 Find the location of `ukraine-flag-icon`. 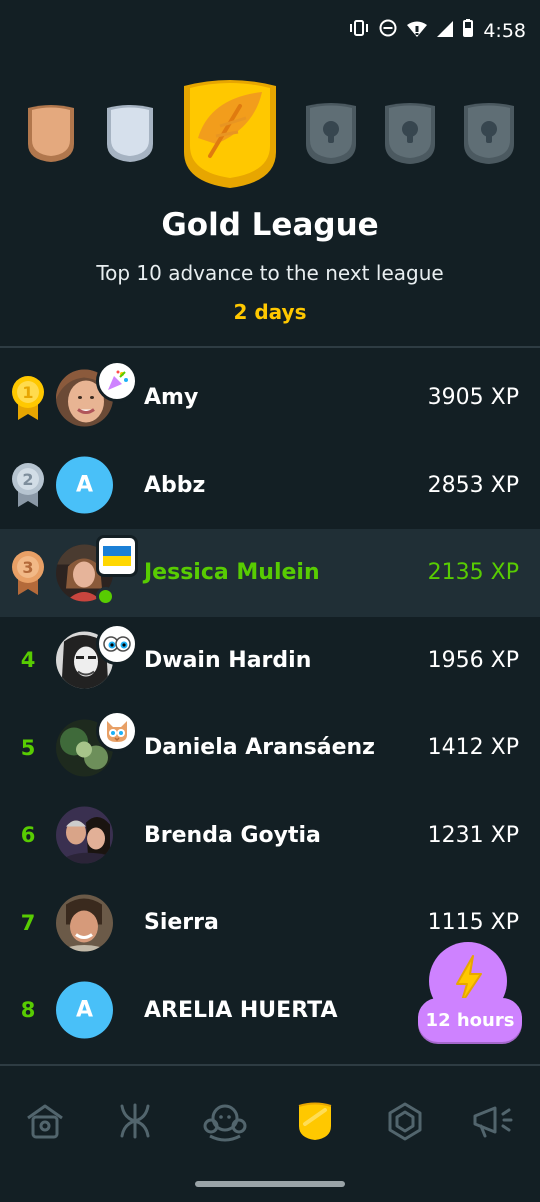

ukraine-flag-icon is located at coordinates (117, 556).